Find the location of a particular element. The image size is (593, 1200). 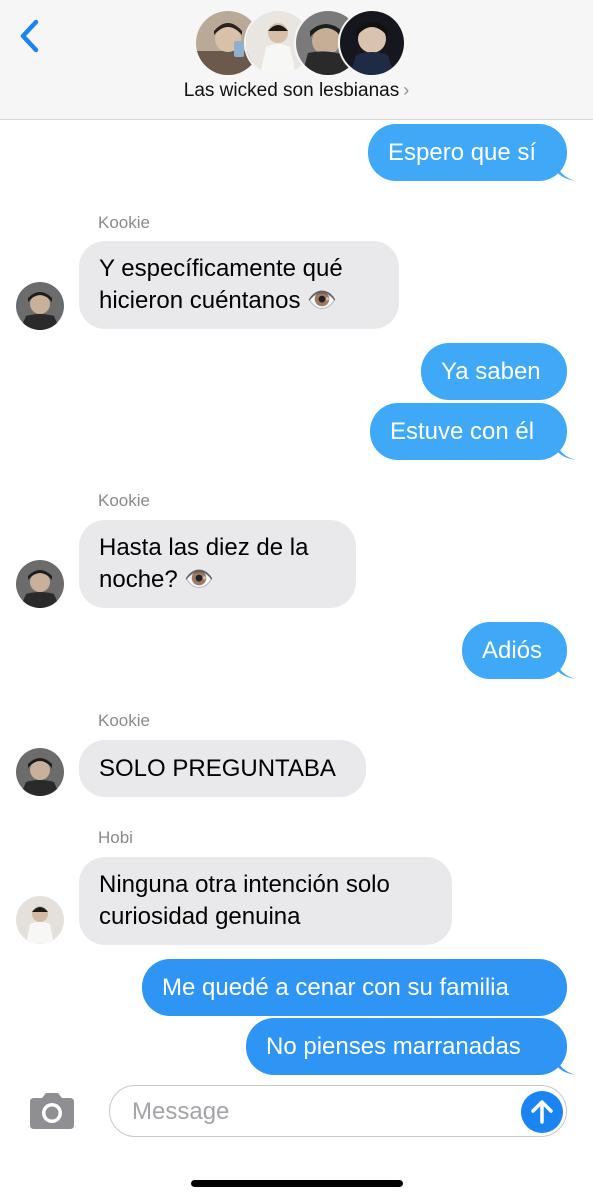

message-text-line: curiosidad genuina is located at coordinates (200, 916).